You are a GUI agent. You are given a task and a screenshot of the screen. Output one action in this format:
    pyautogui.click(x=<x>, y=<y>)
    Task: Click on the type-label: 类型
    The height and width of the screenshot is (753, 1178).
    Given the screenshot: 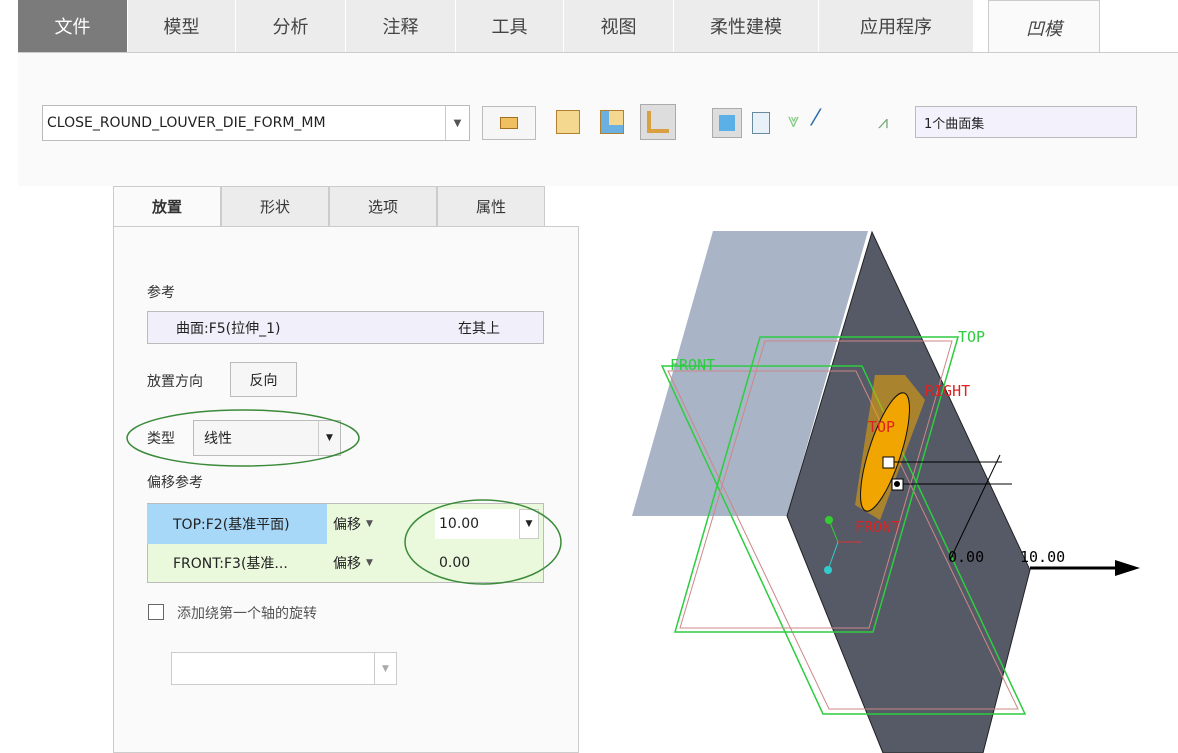 What is the action you would take?
    pyautogui.click(x=161, y=439)
    